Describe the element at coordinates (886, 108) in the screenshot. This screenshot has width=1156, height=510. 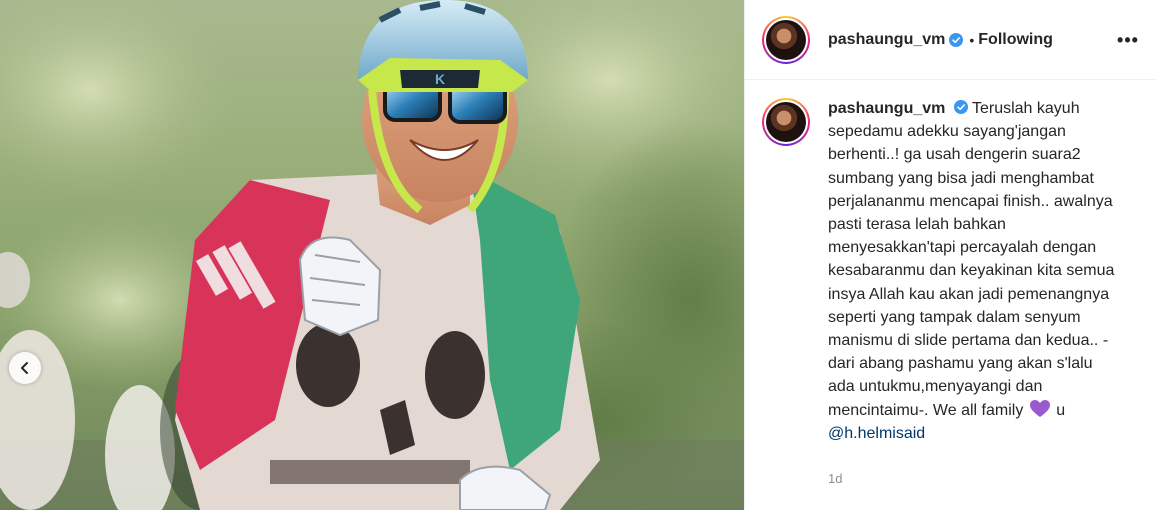
I see `caption-username: pashaungu_vm` at that location.